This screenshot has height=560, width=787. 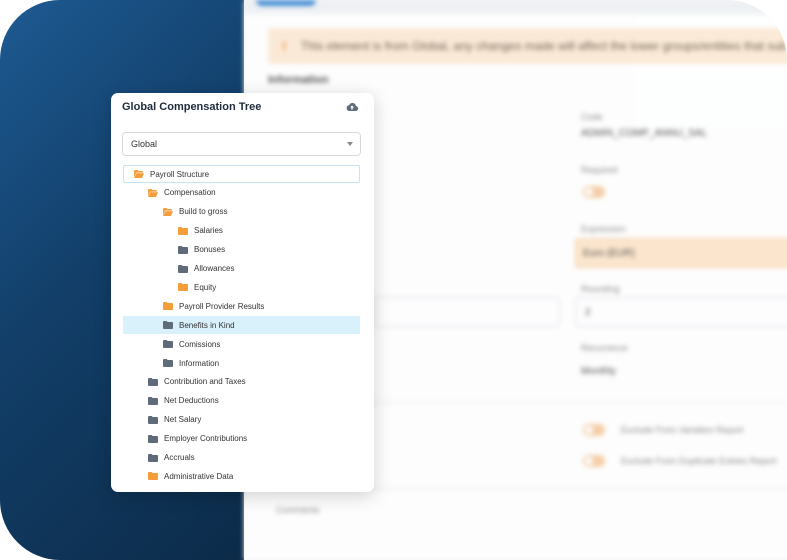 What do you see at coordinates (241, 476) in the screenshot?
I see `tree-item: Administrative Data` at bounding box center [241, 476].